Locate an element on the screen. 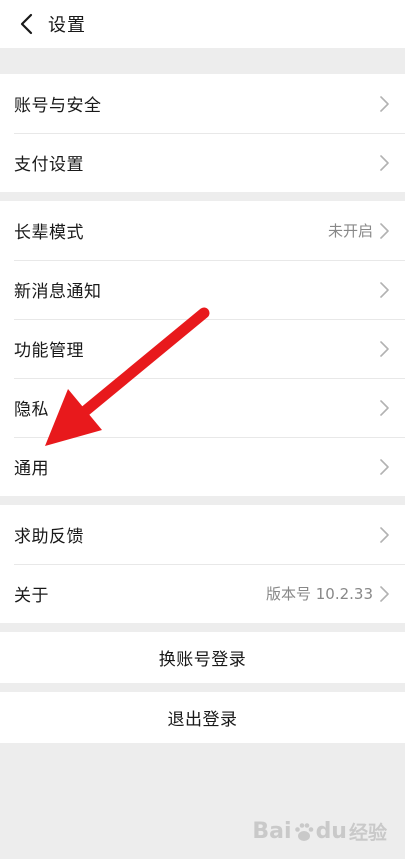 The image size is (405, 859). settings-item-privacy: 隐私 is located at coordinates (202, 407).